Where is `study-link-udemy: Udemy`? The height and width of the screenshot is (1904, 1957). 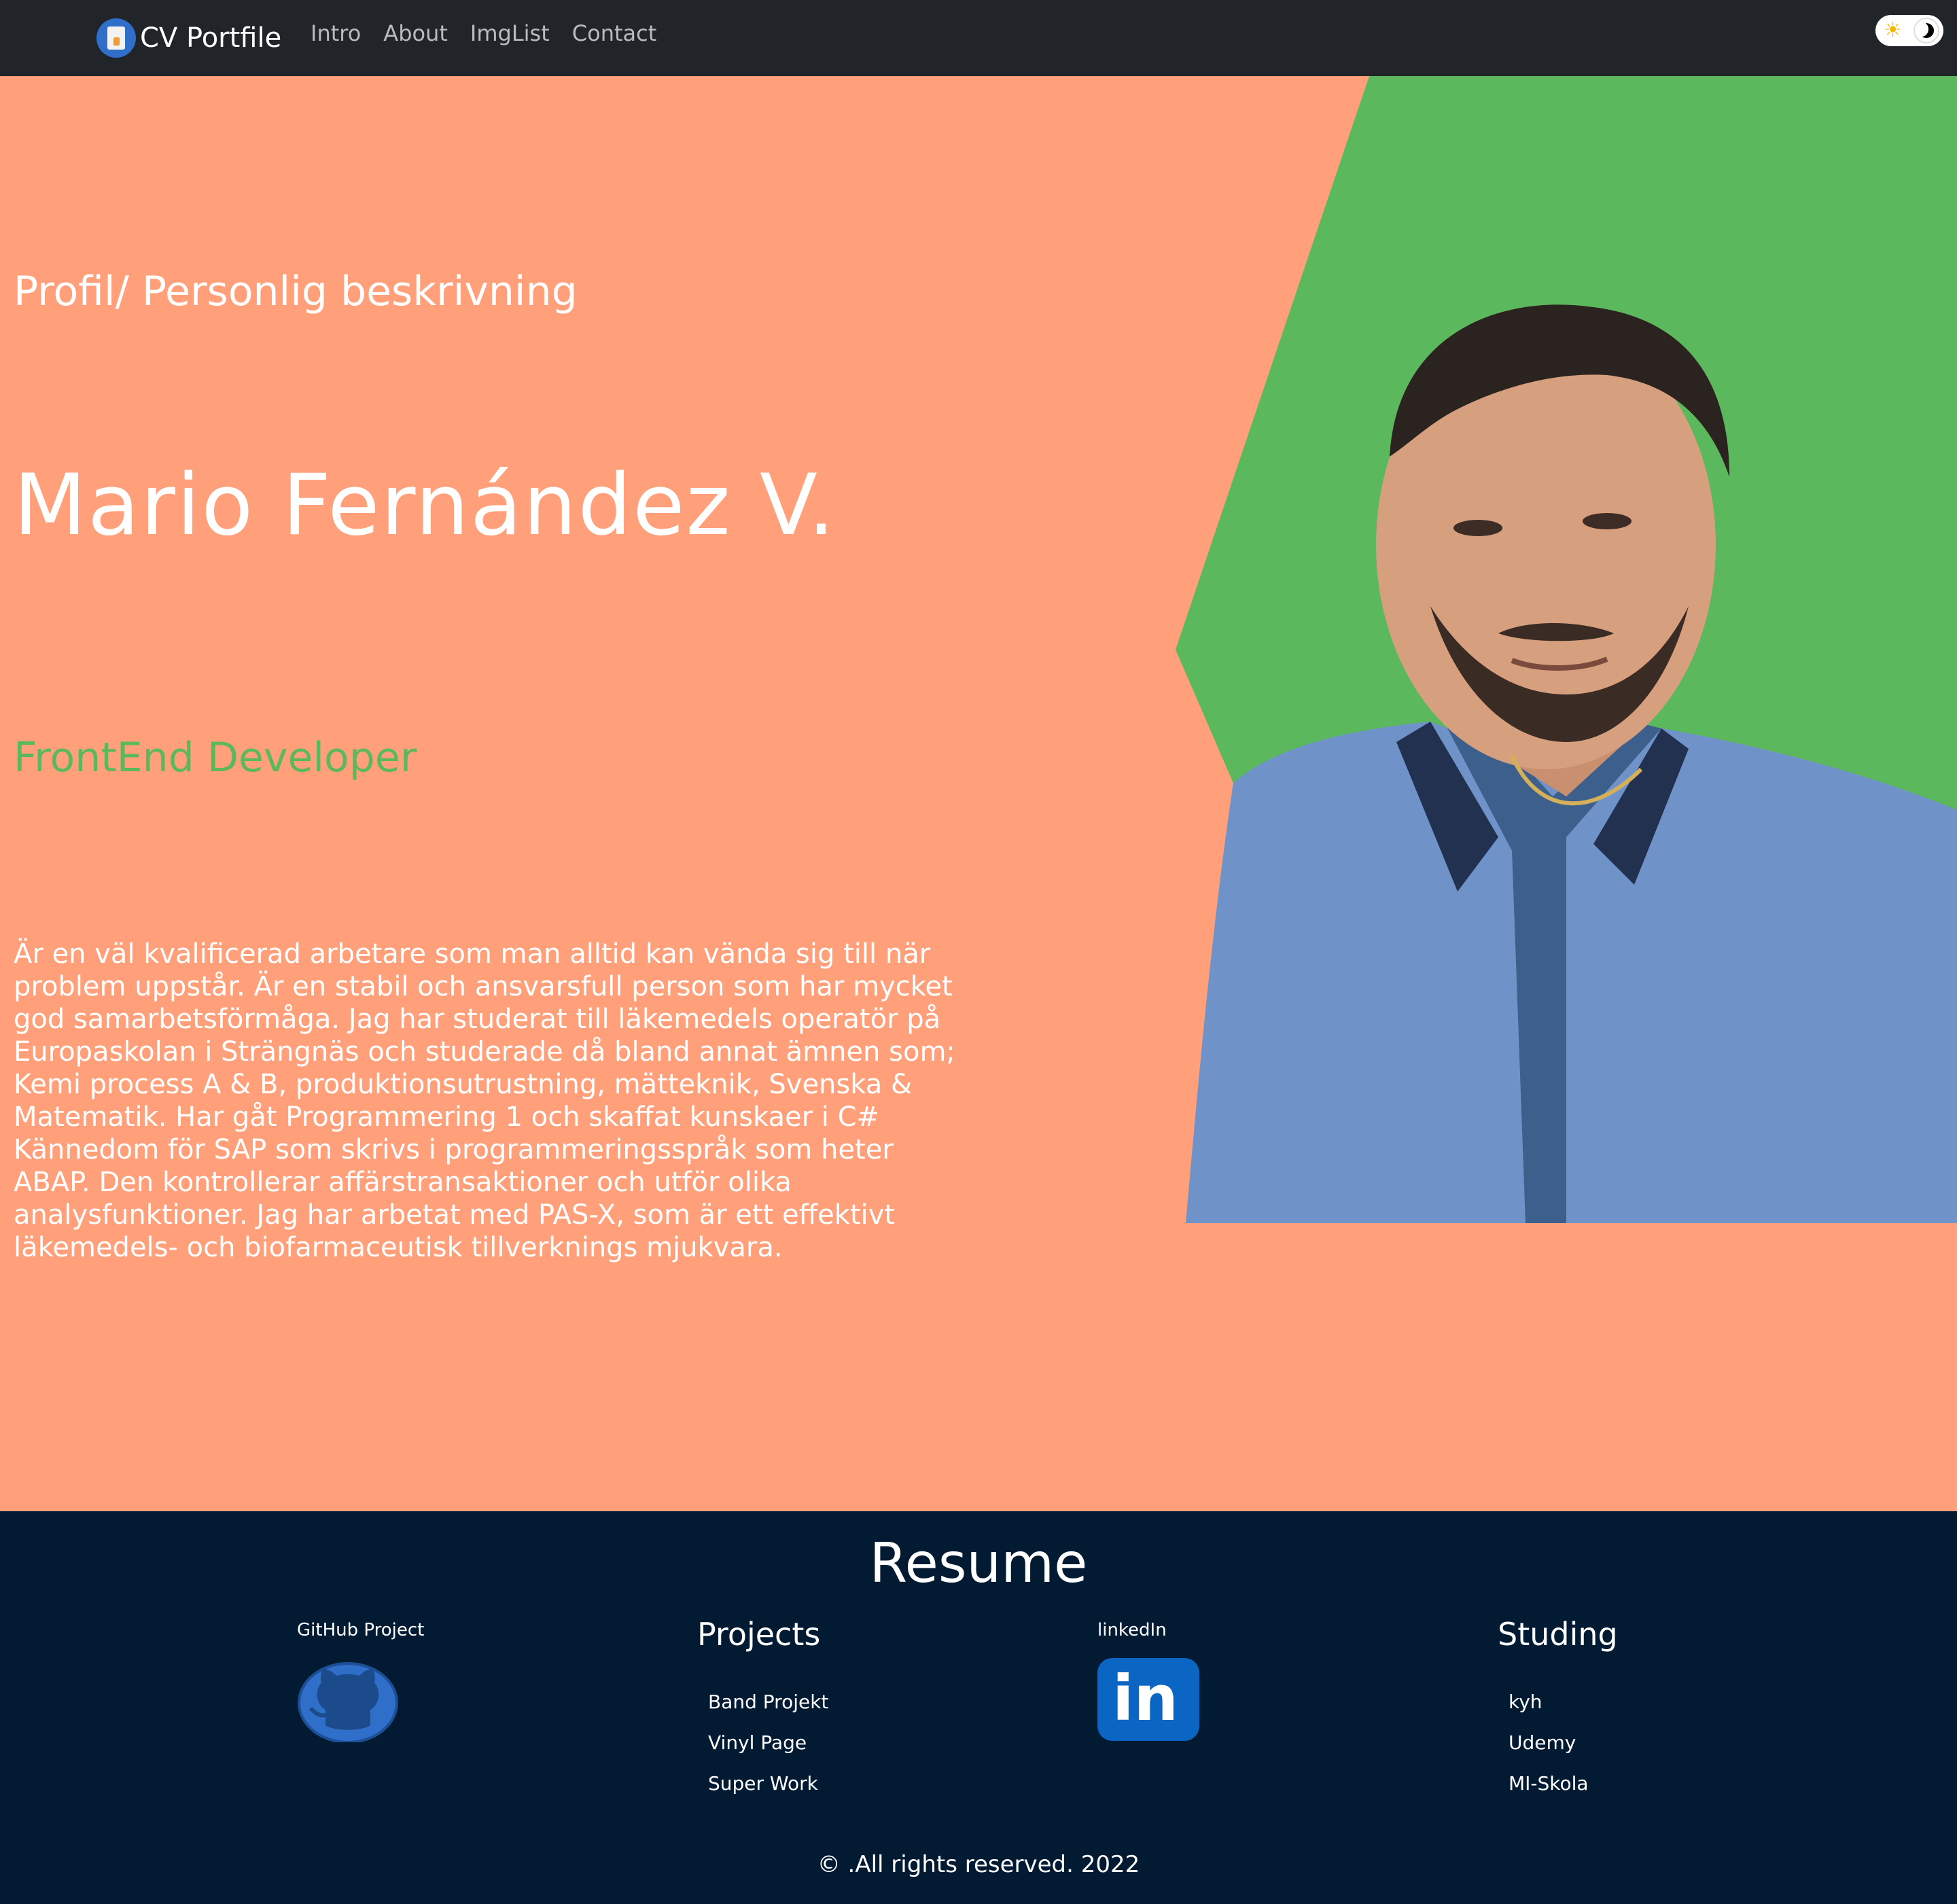 study-link-udemy: Udemy is located at coordinates (1542, 1742).